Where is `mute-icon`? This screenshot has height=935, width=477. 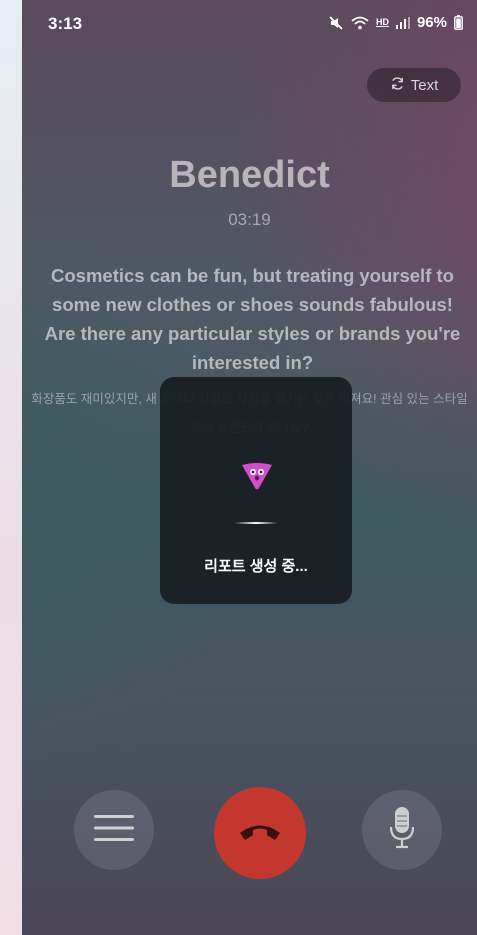
mute-icon is located at coordinates (336, 23).